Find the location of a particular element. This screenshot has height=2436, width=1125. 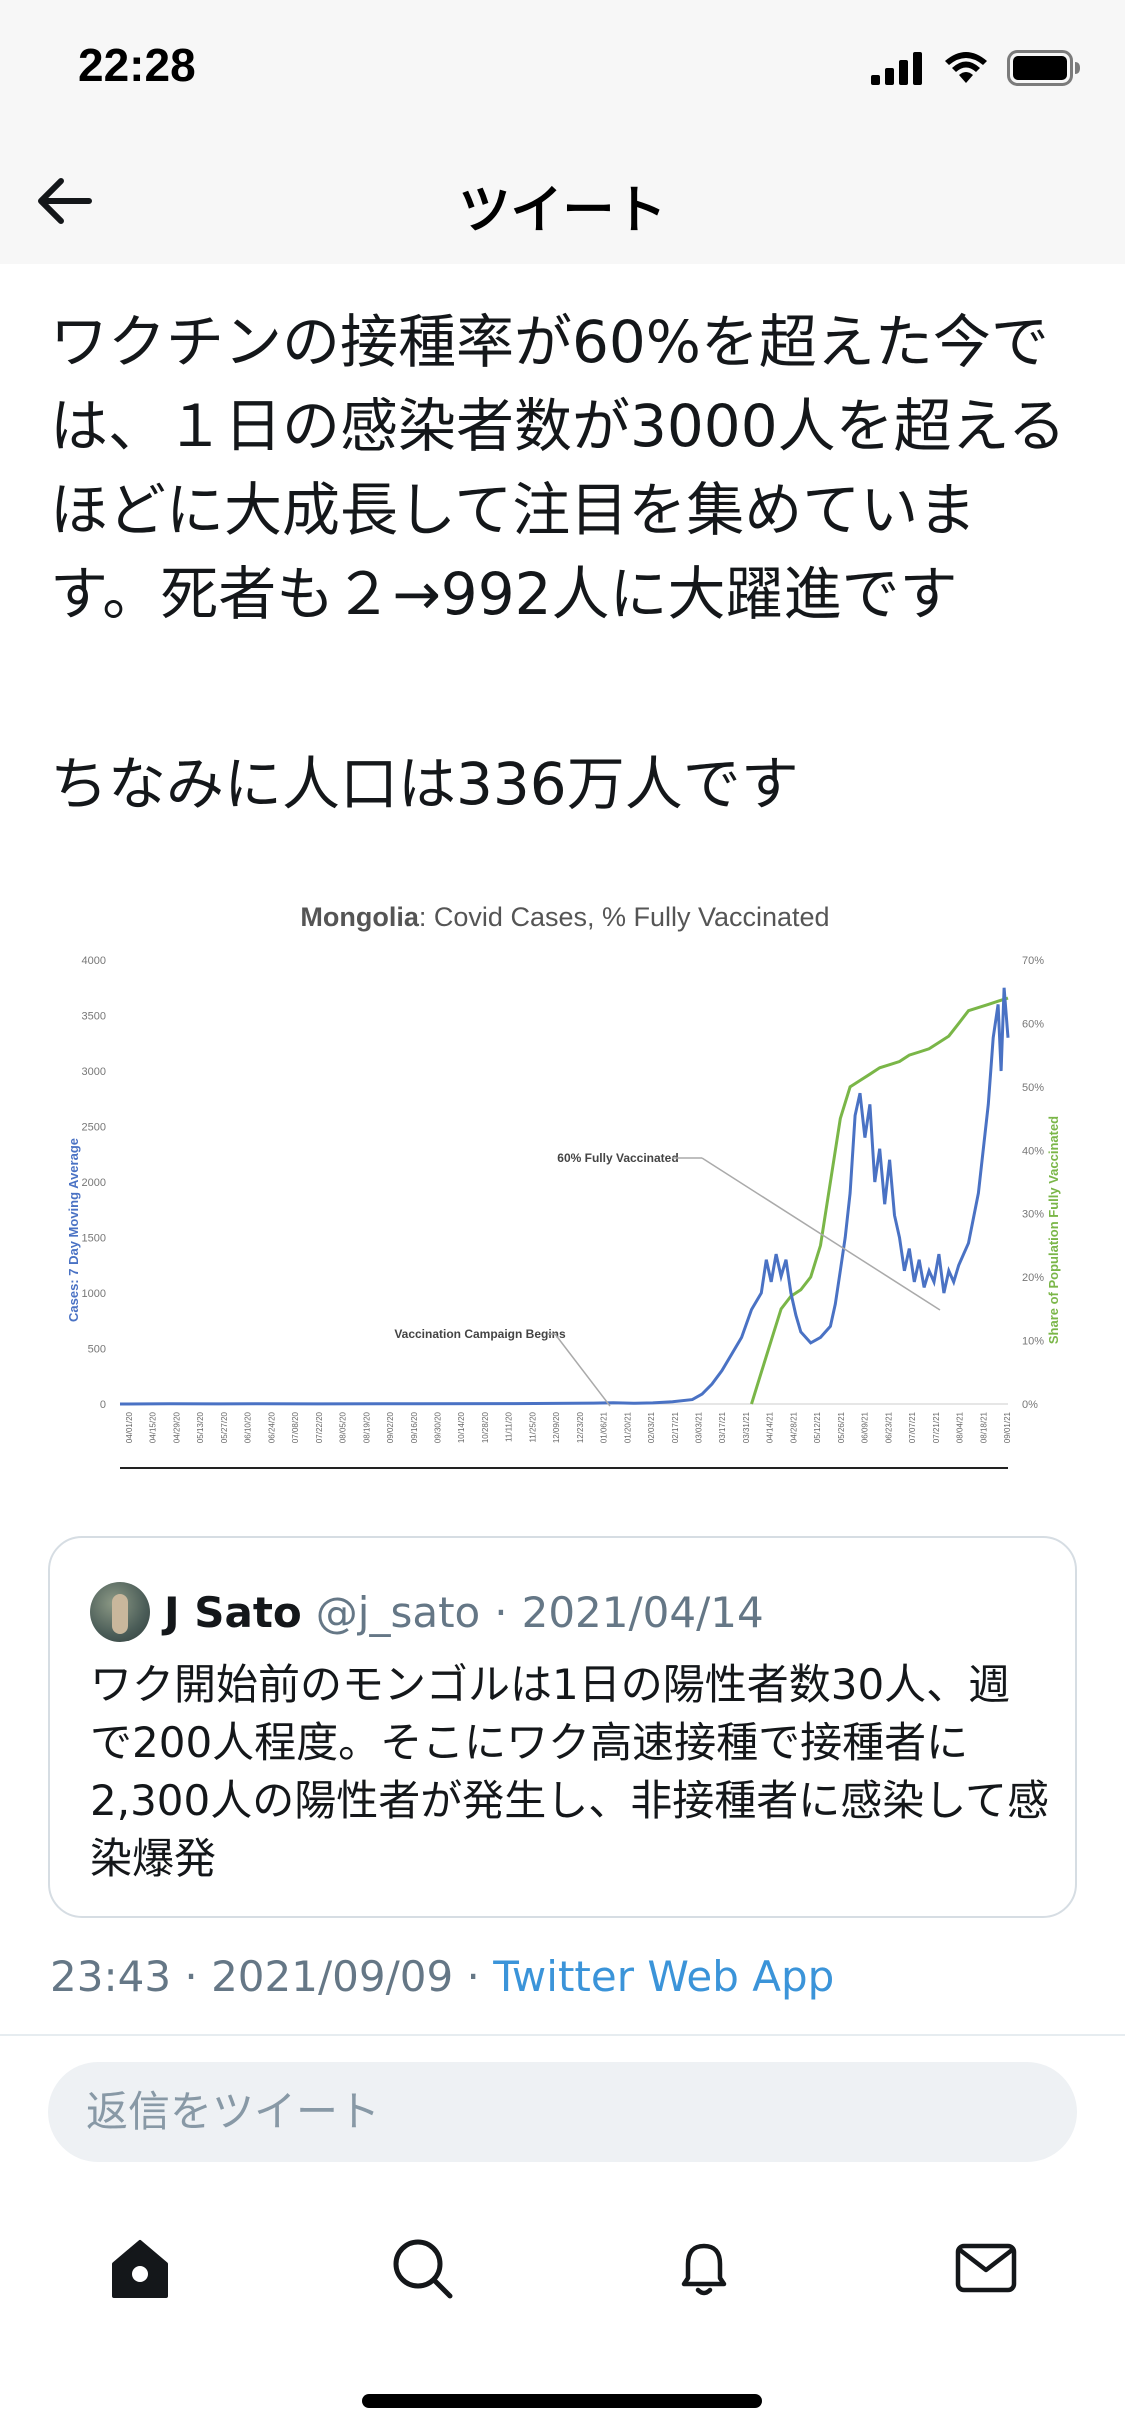

wifi-icon is located at coordinates (966, 70).